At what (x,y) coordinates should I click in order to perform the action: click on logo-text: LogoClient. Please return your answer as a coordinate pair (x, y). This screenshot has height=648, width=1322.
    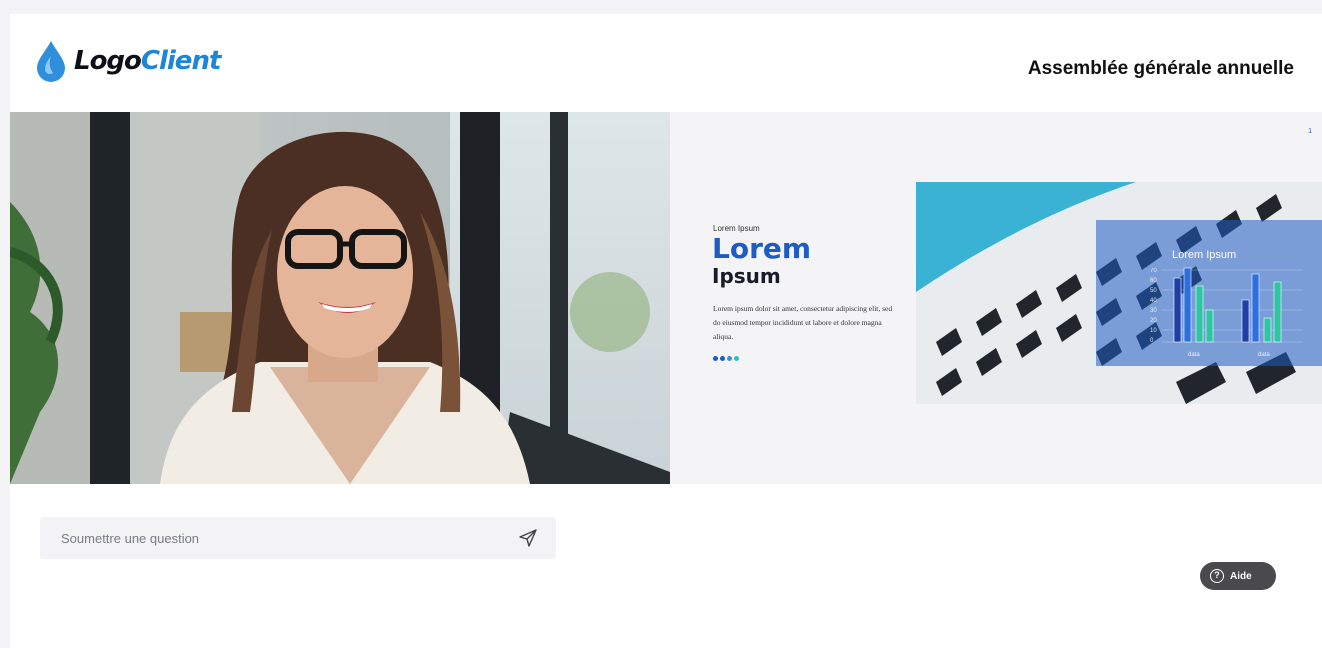
    Looking at the image, I should click on (147, 61).